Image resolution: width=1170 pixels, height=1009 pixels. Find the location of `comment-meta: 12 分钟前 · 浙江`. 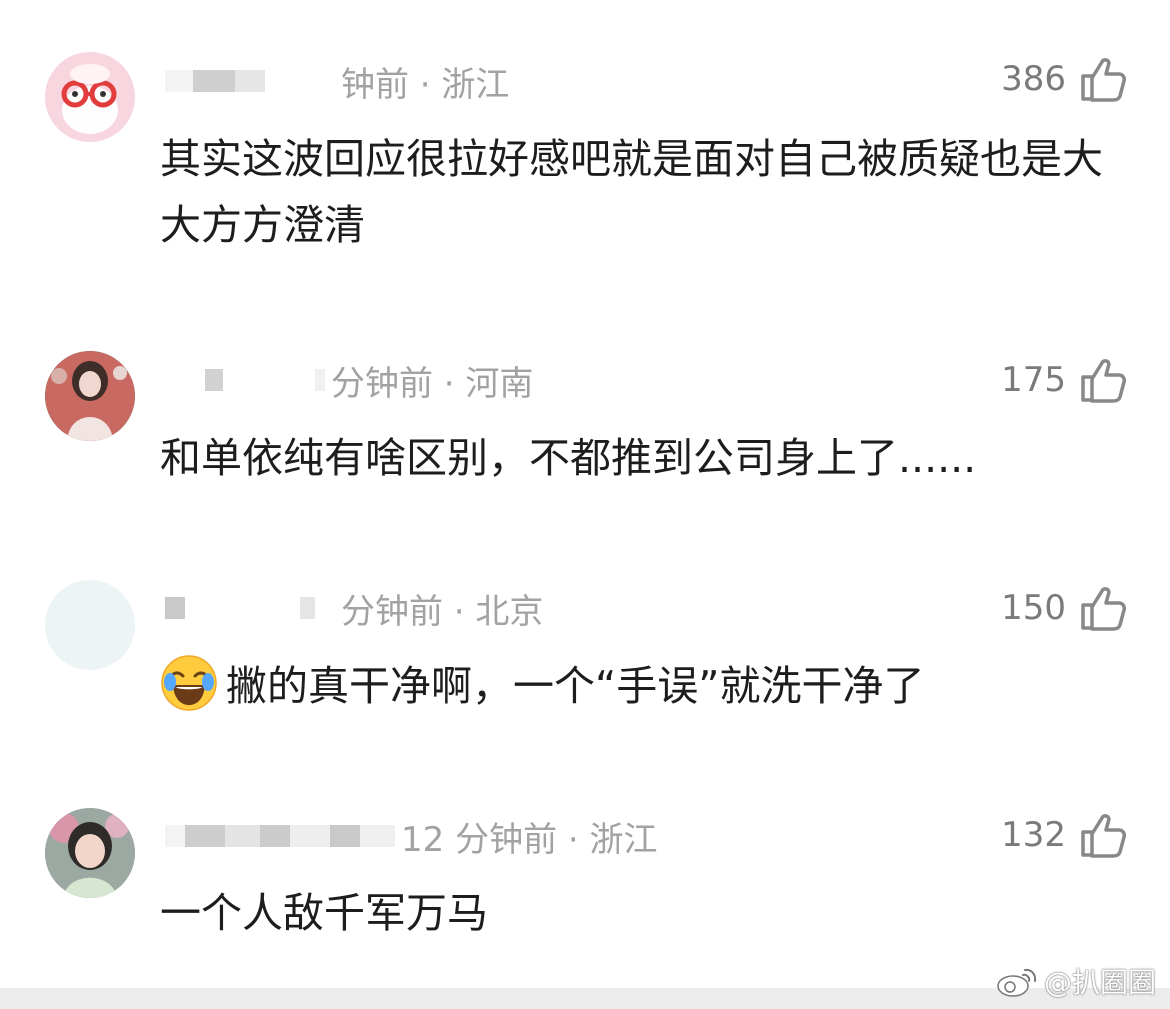

comment-meta: 12 分钟前 · 浙江 is located at coordinates (411, 836).